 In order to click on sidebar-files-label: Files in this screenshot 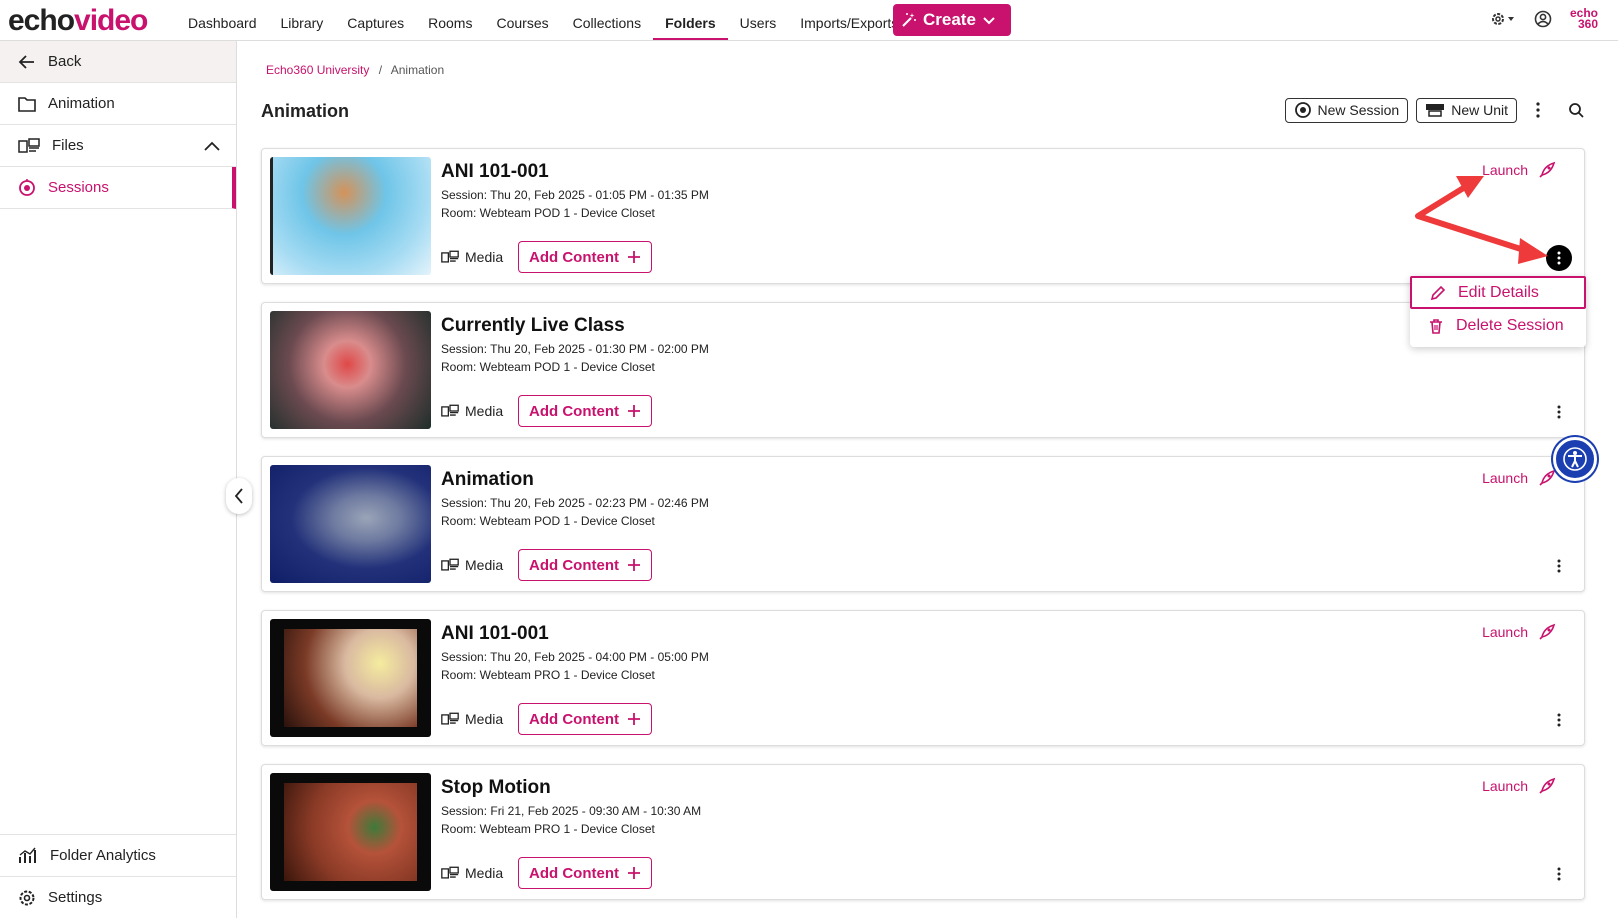, I will do `click(68, 145)`.